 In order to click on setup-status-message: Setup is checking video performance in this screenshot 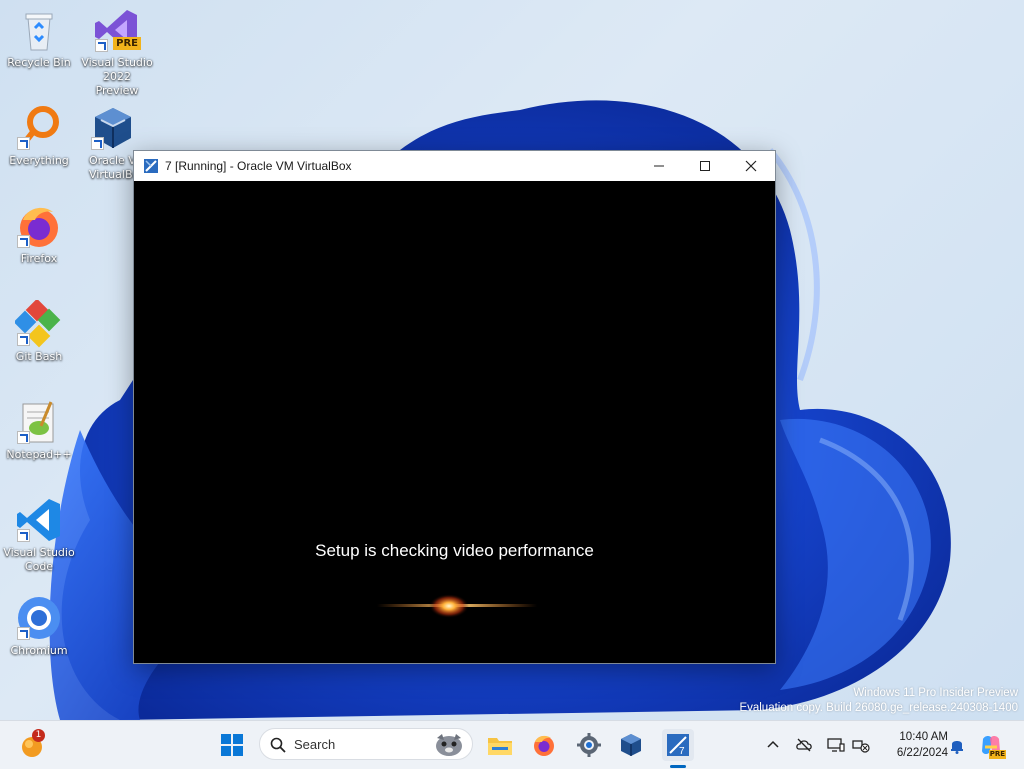, I will do `click(454, 550)`.